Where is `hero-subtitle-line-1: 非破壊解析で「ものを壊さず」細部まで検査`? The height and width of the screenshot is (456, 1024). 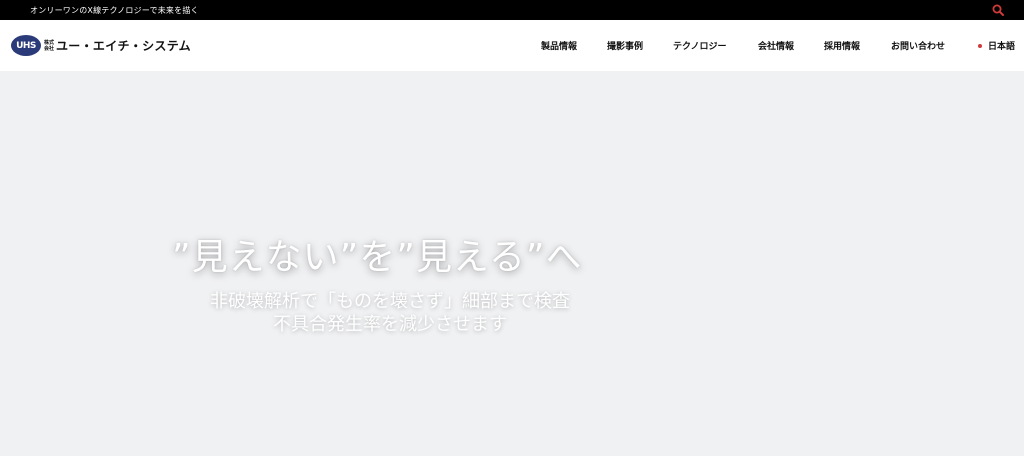
hero-subtitle-line-1: 非破壊解析で「ものを壊さず」細部まで検査 is located at coordinates (390, 301).